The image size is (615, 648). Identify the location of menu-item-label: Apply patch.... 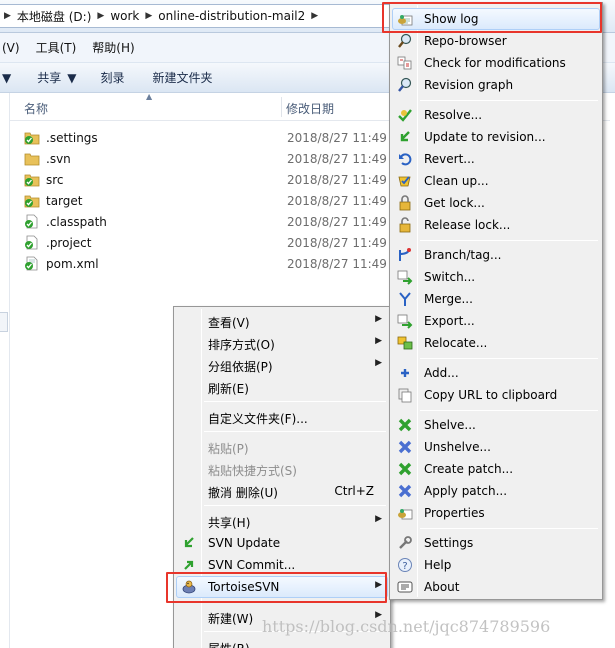
(466, 491).